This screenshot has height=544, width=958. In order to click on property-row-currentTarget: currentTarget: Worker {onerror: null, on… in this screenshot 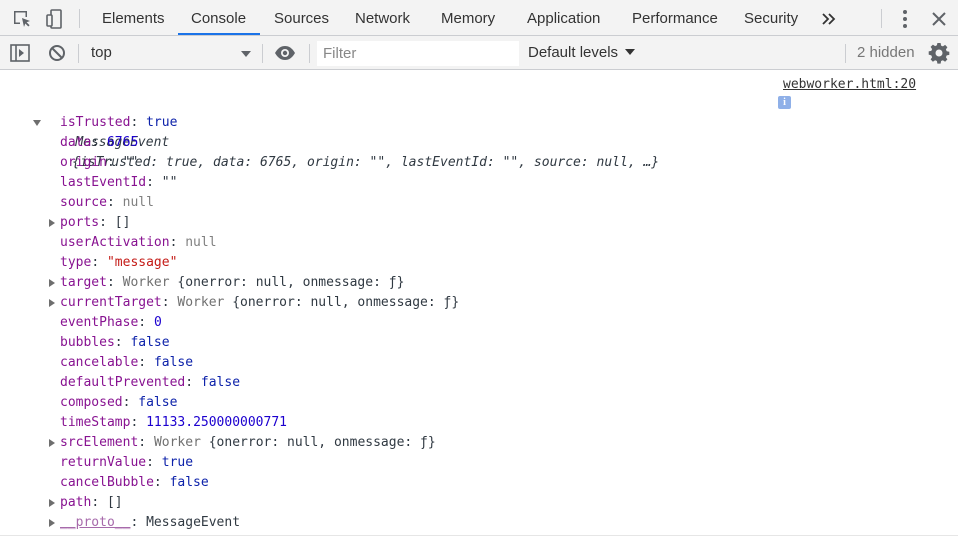, I will do `click(479, 303)`.